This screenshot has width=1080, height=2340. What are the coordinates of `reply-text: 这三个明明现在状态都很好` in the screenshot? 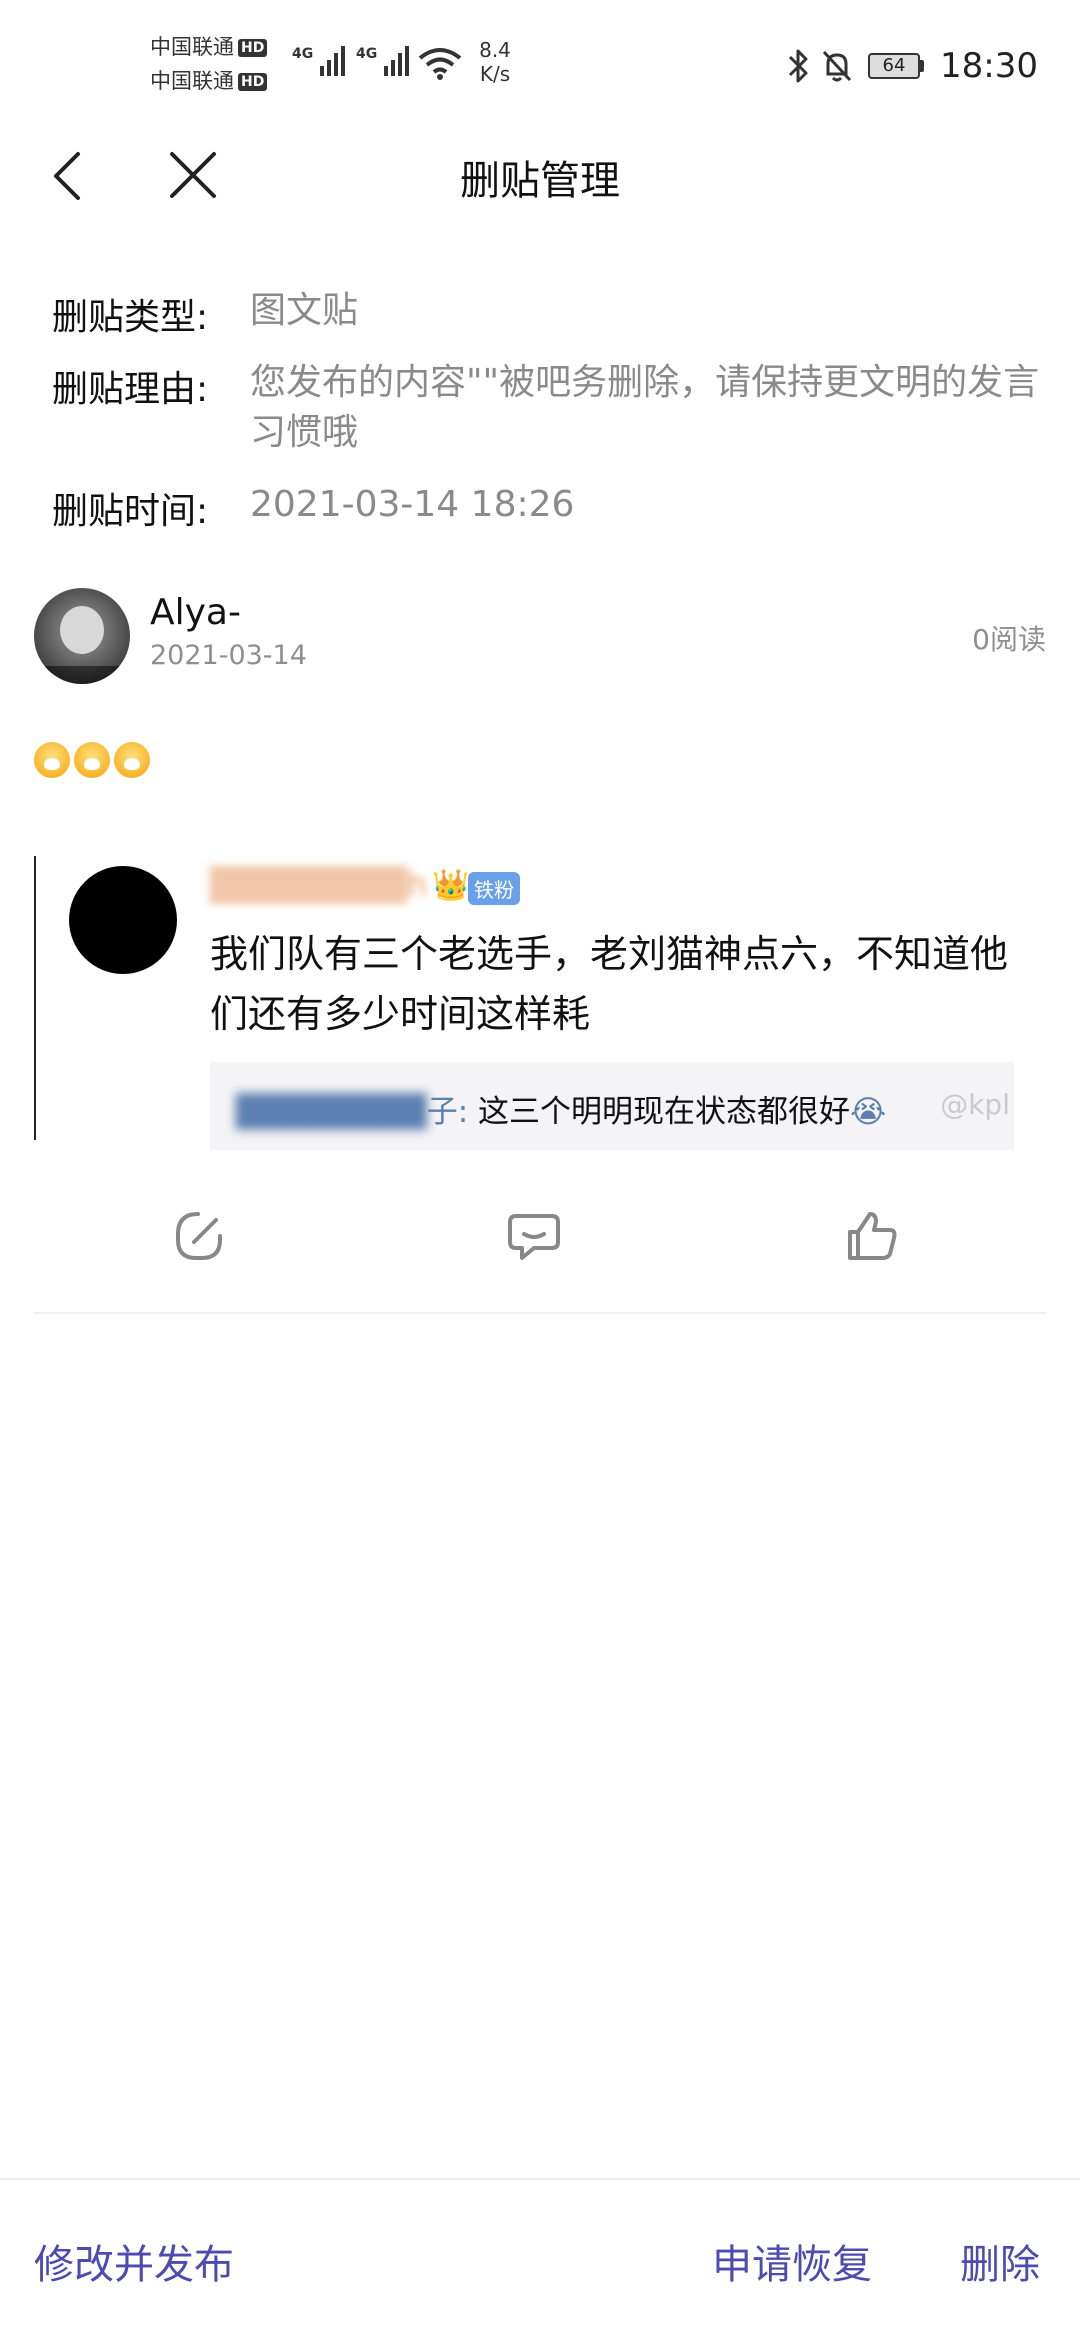 It's located at (659, 1112).